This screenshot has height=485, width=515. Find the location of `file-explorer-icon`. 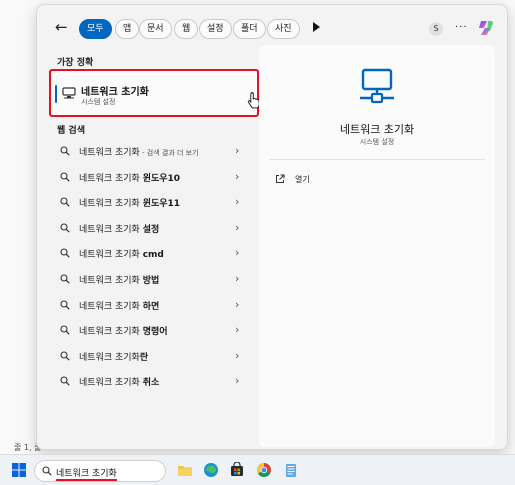

file-explorer-icon is located at coordinates (185, 470).